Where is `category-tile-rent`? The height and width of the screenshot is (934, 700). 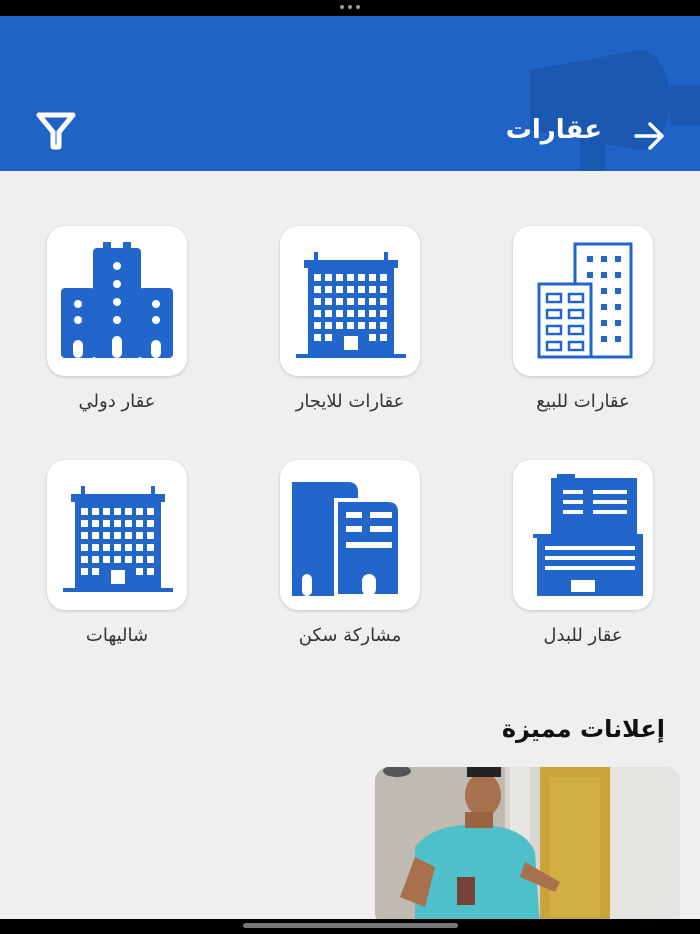 category-tile-rent is located at coordinates (350, 301).